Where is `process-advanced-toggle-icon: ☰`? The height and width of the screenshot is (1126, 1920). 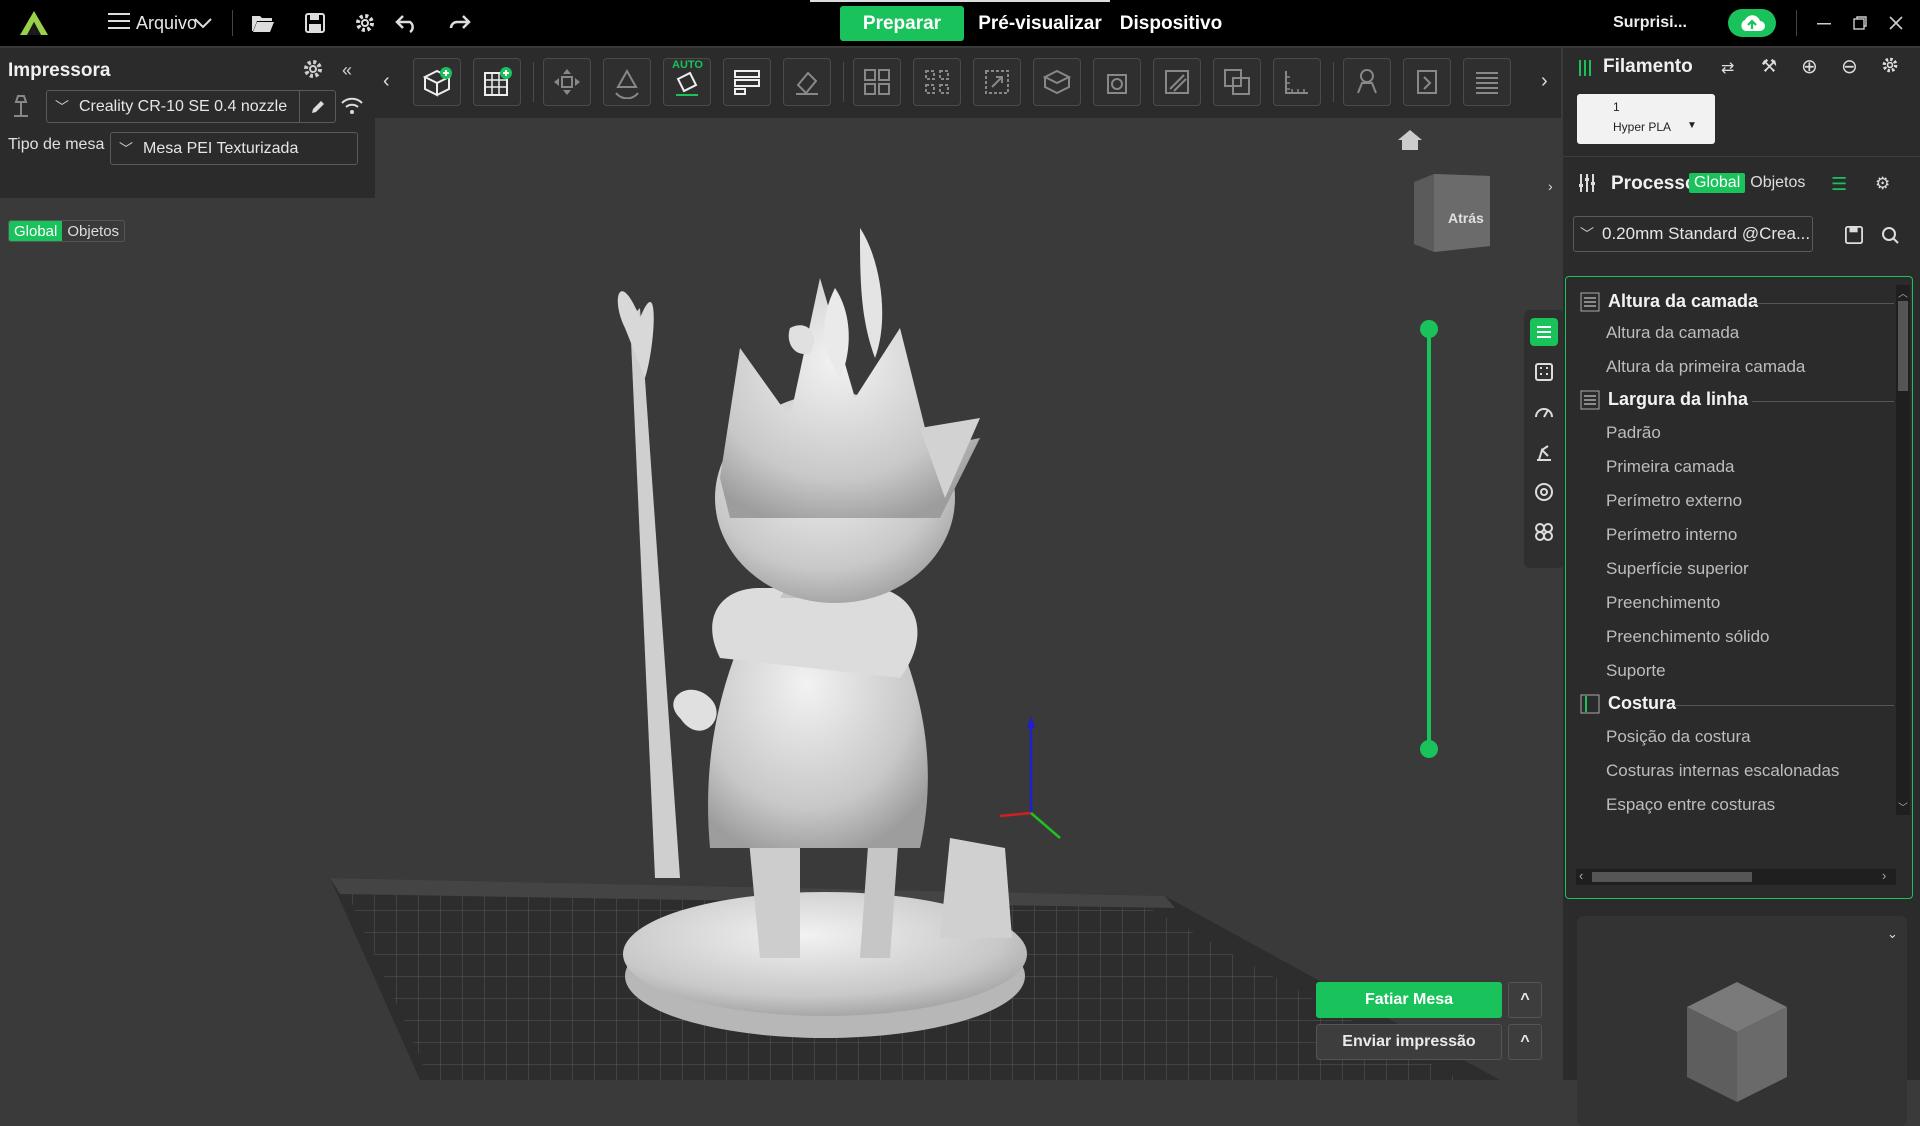 process-advanced-toggle-icon: ☰ is located at coordinates (1839, 184).